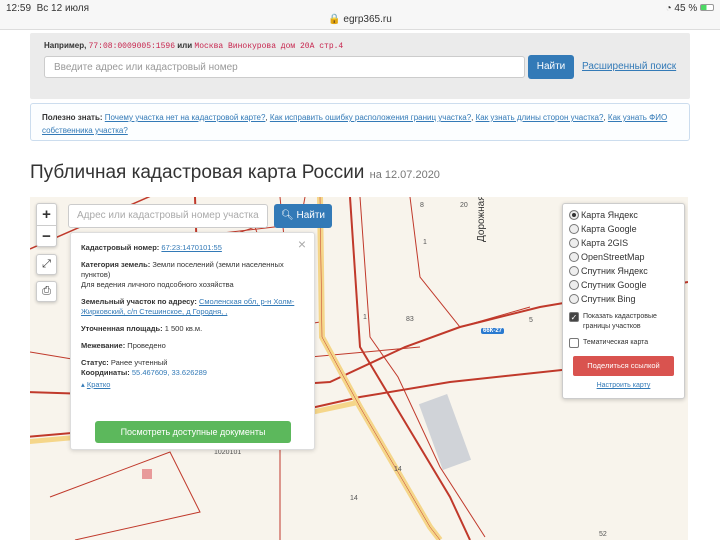  Describe the element at coordinates (169, 372) in the screenshot. I see `coordinates: 55.467609, 33.626289` at that location.